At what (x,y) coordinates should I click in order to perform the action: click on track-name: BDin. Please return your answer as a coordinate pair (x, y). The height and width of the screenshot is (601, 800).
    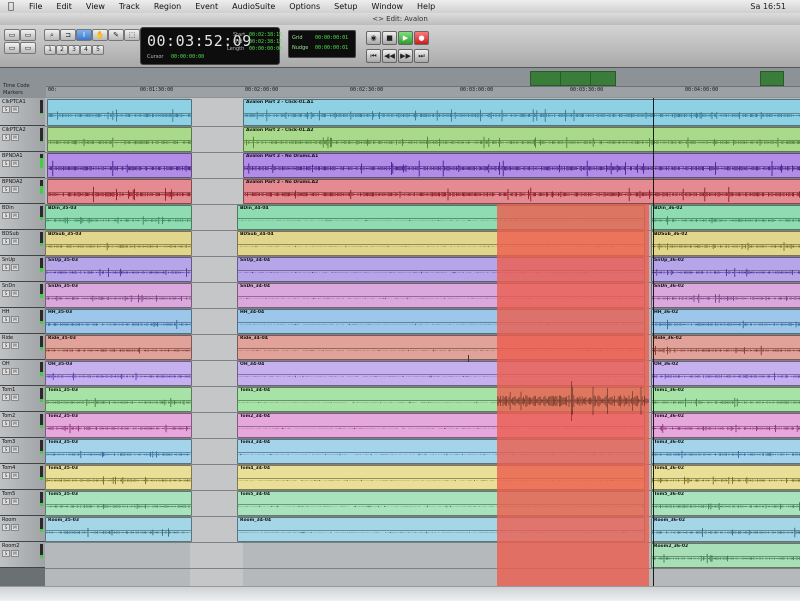
    Looking at the image, I should click on (22, 208).